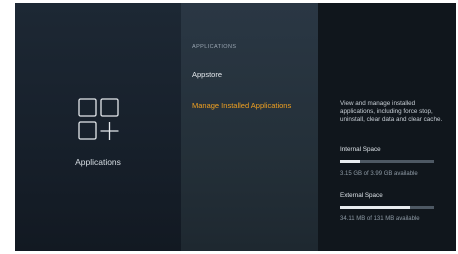  What do you see at coordinates (387, 161) in the screenshot?
I see `internal-space-bar` at bounding box center [387, 161].